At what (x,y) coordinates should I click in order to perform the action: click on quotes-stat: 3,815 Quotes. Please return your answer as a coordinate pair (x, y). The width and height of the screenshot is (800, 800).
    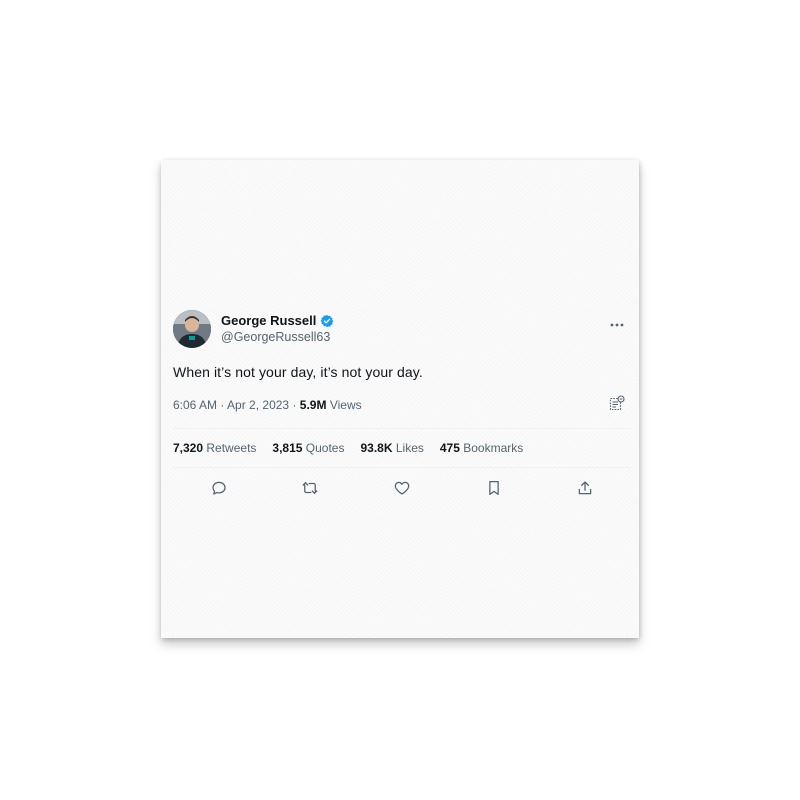
    Looking at the image, I should click on (308, 448).